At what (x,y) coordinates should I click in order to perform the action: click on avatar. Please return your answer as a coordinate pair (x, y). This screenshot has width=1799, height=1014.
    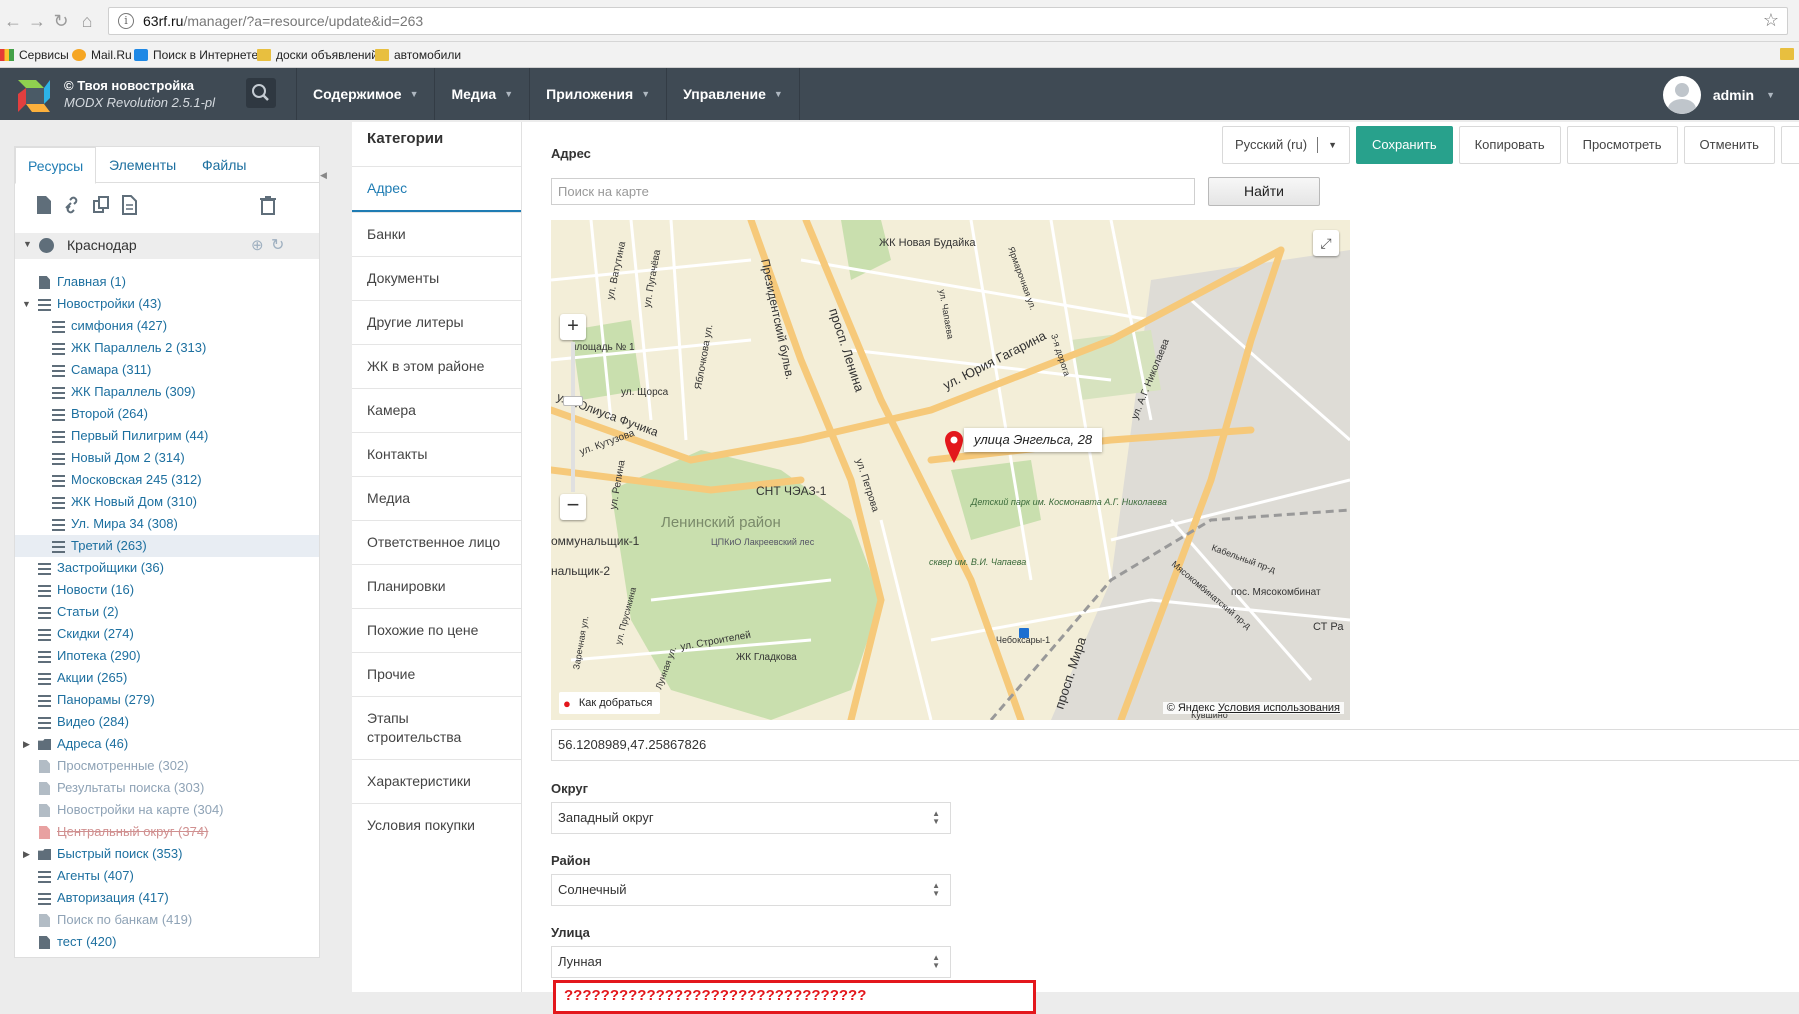
    Looking at the image, I should click on (1681, 95).